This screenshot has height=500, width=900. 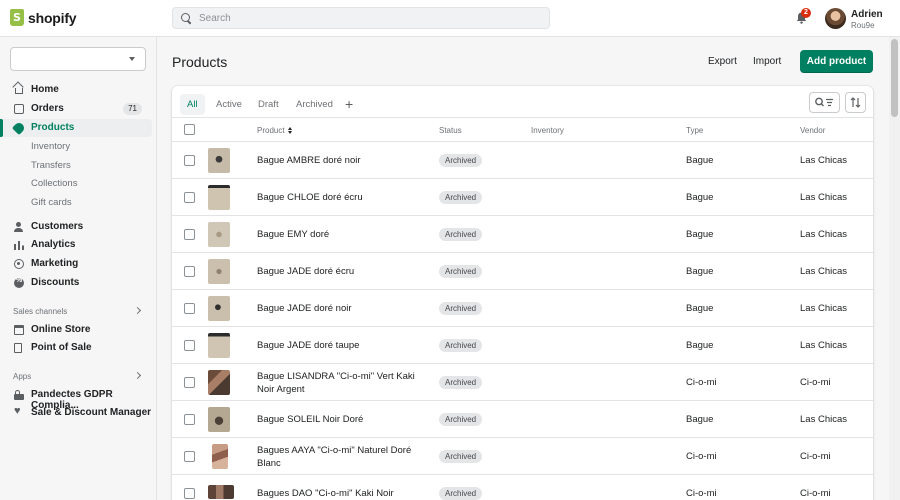 What do you see at coordinates (337, 197) in the screenshot?
I see `product-name: Bague CHLOE doré écru` at bounding box center [337, 197].